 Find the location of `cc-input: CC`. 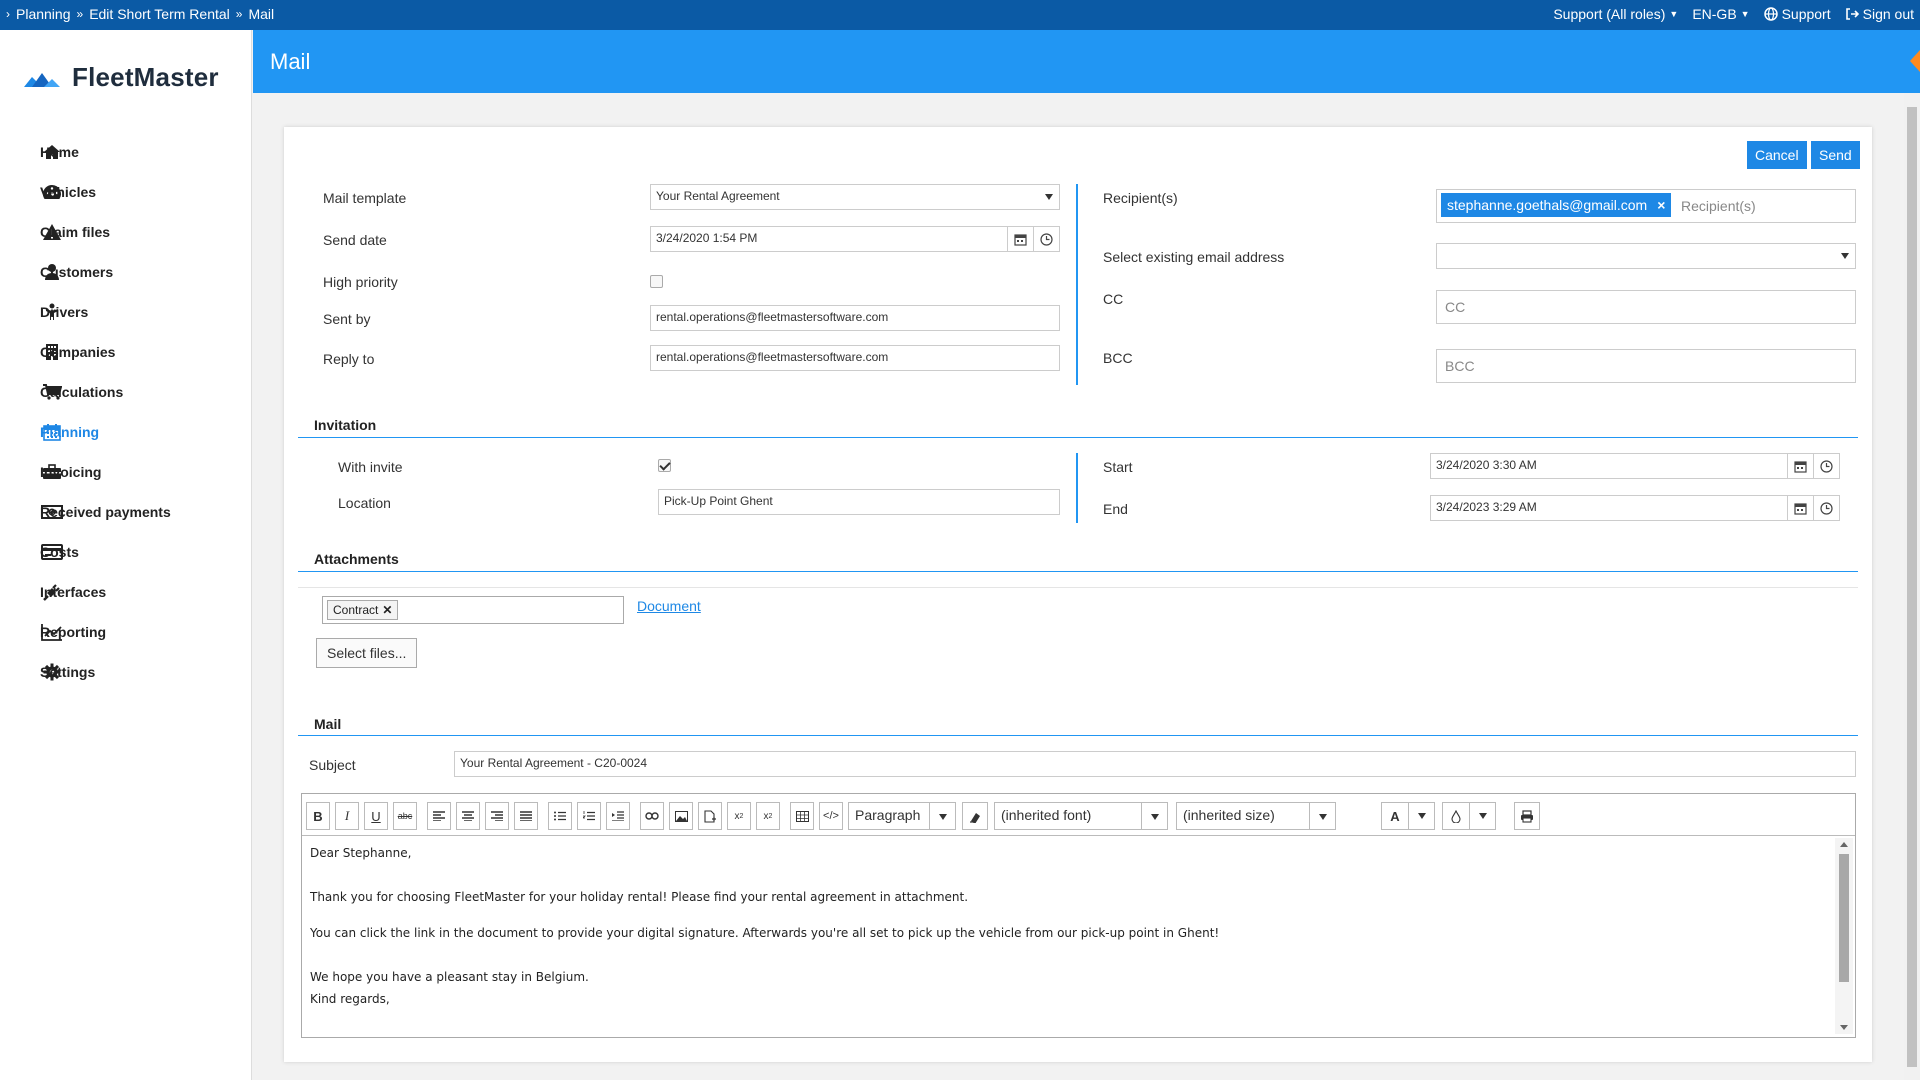

cc-input: CC is located at coordinates (1646, 307).